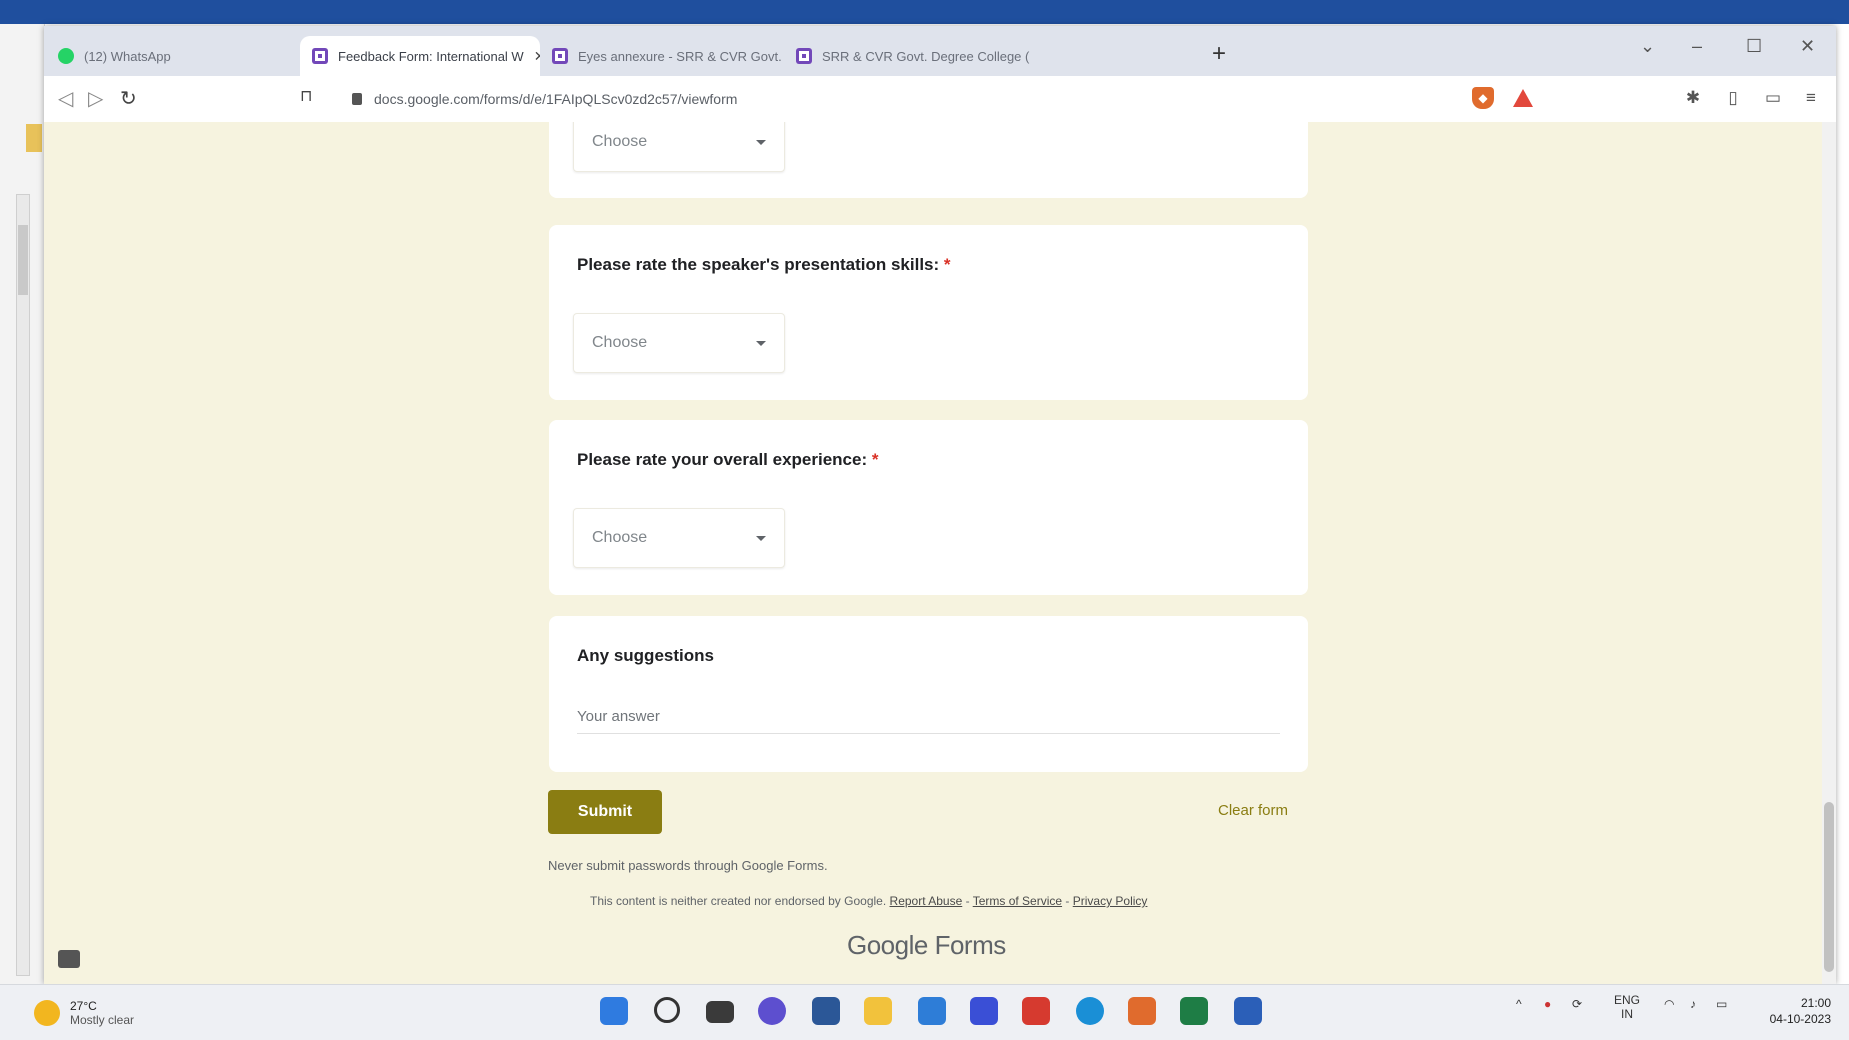  Describe the element at coordinates (928, 694) in the screenshot. I see `question-card-suggestions: Any suggestions Your answer` at that location.